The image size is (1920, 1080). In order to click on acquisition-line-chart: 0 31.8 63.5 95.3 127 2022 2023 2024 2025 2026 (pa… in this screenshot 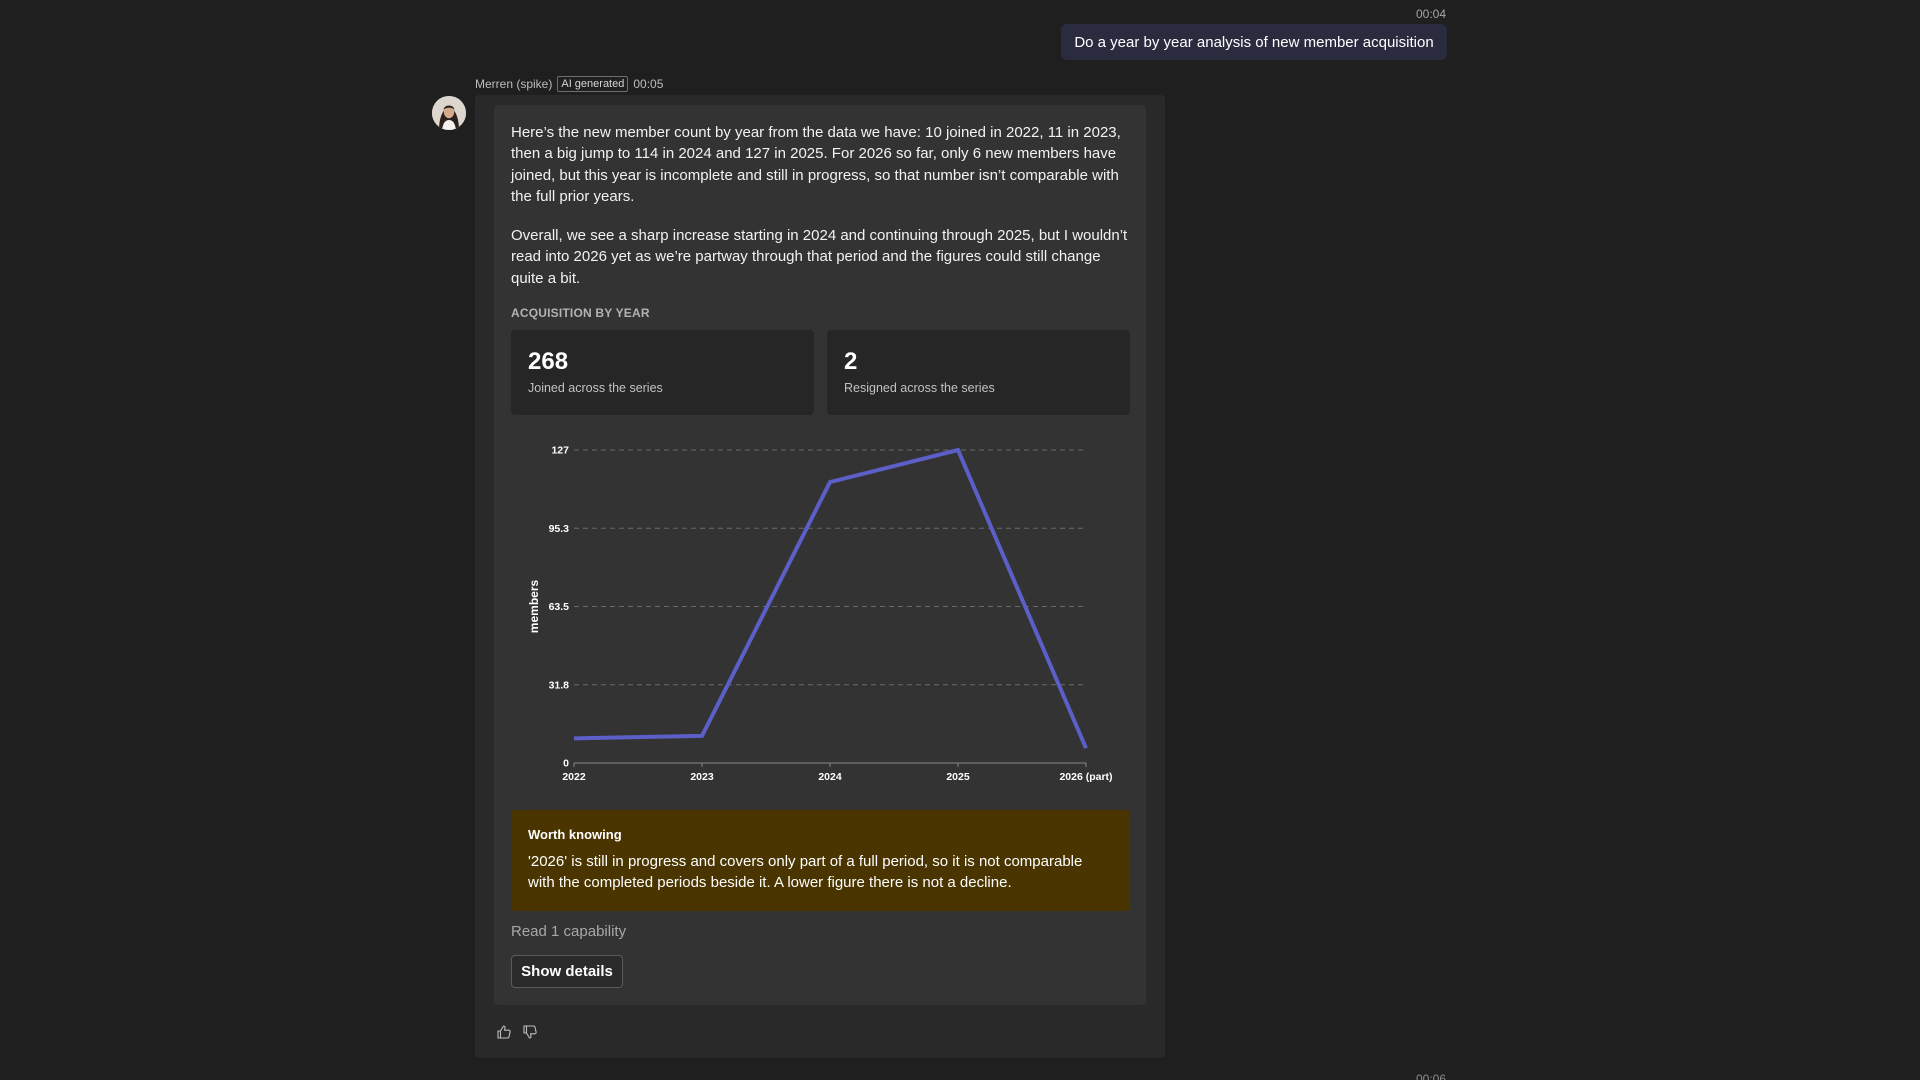, I will do `click(821, 615)`.